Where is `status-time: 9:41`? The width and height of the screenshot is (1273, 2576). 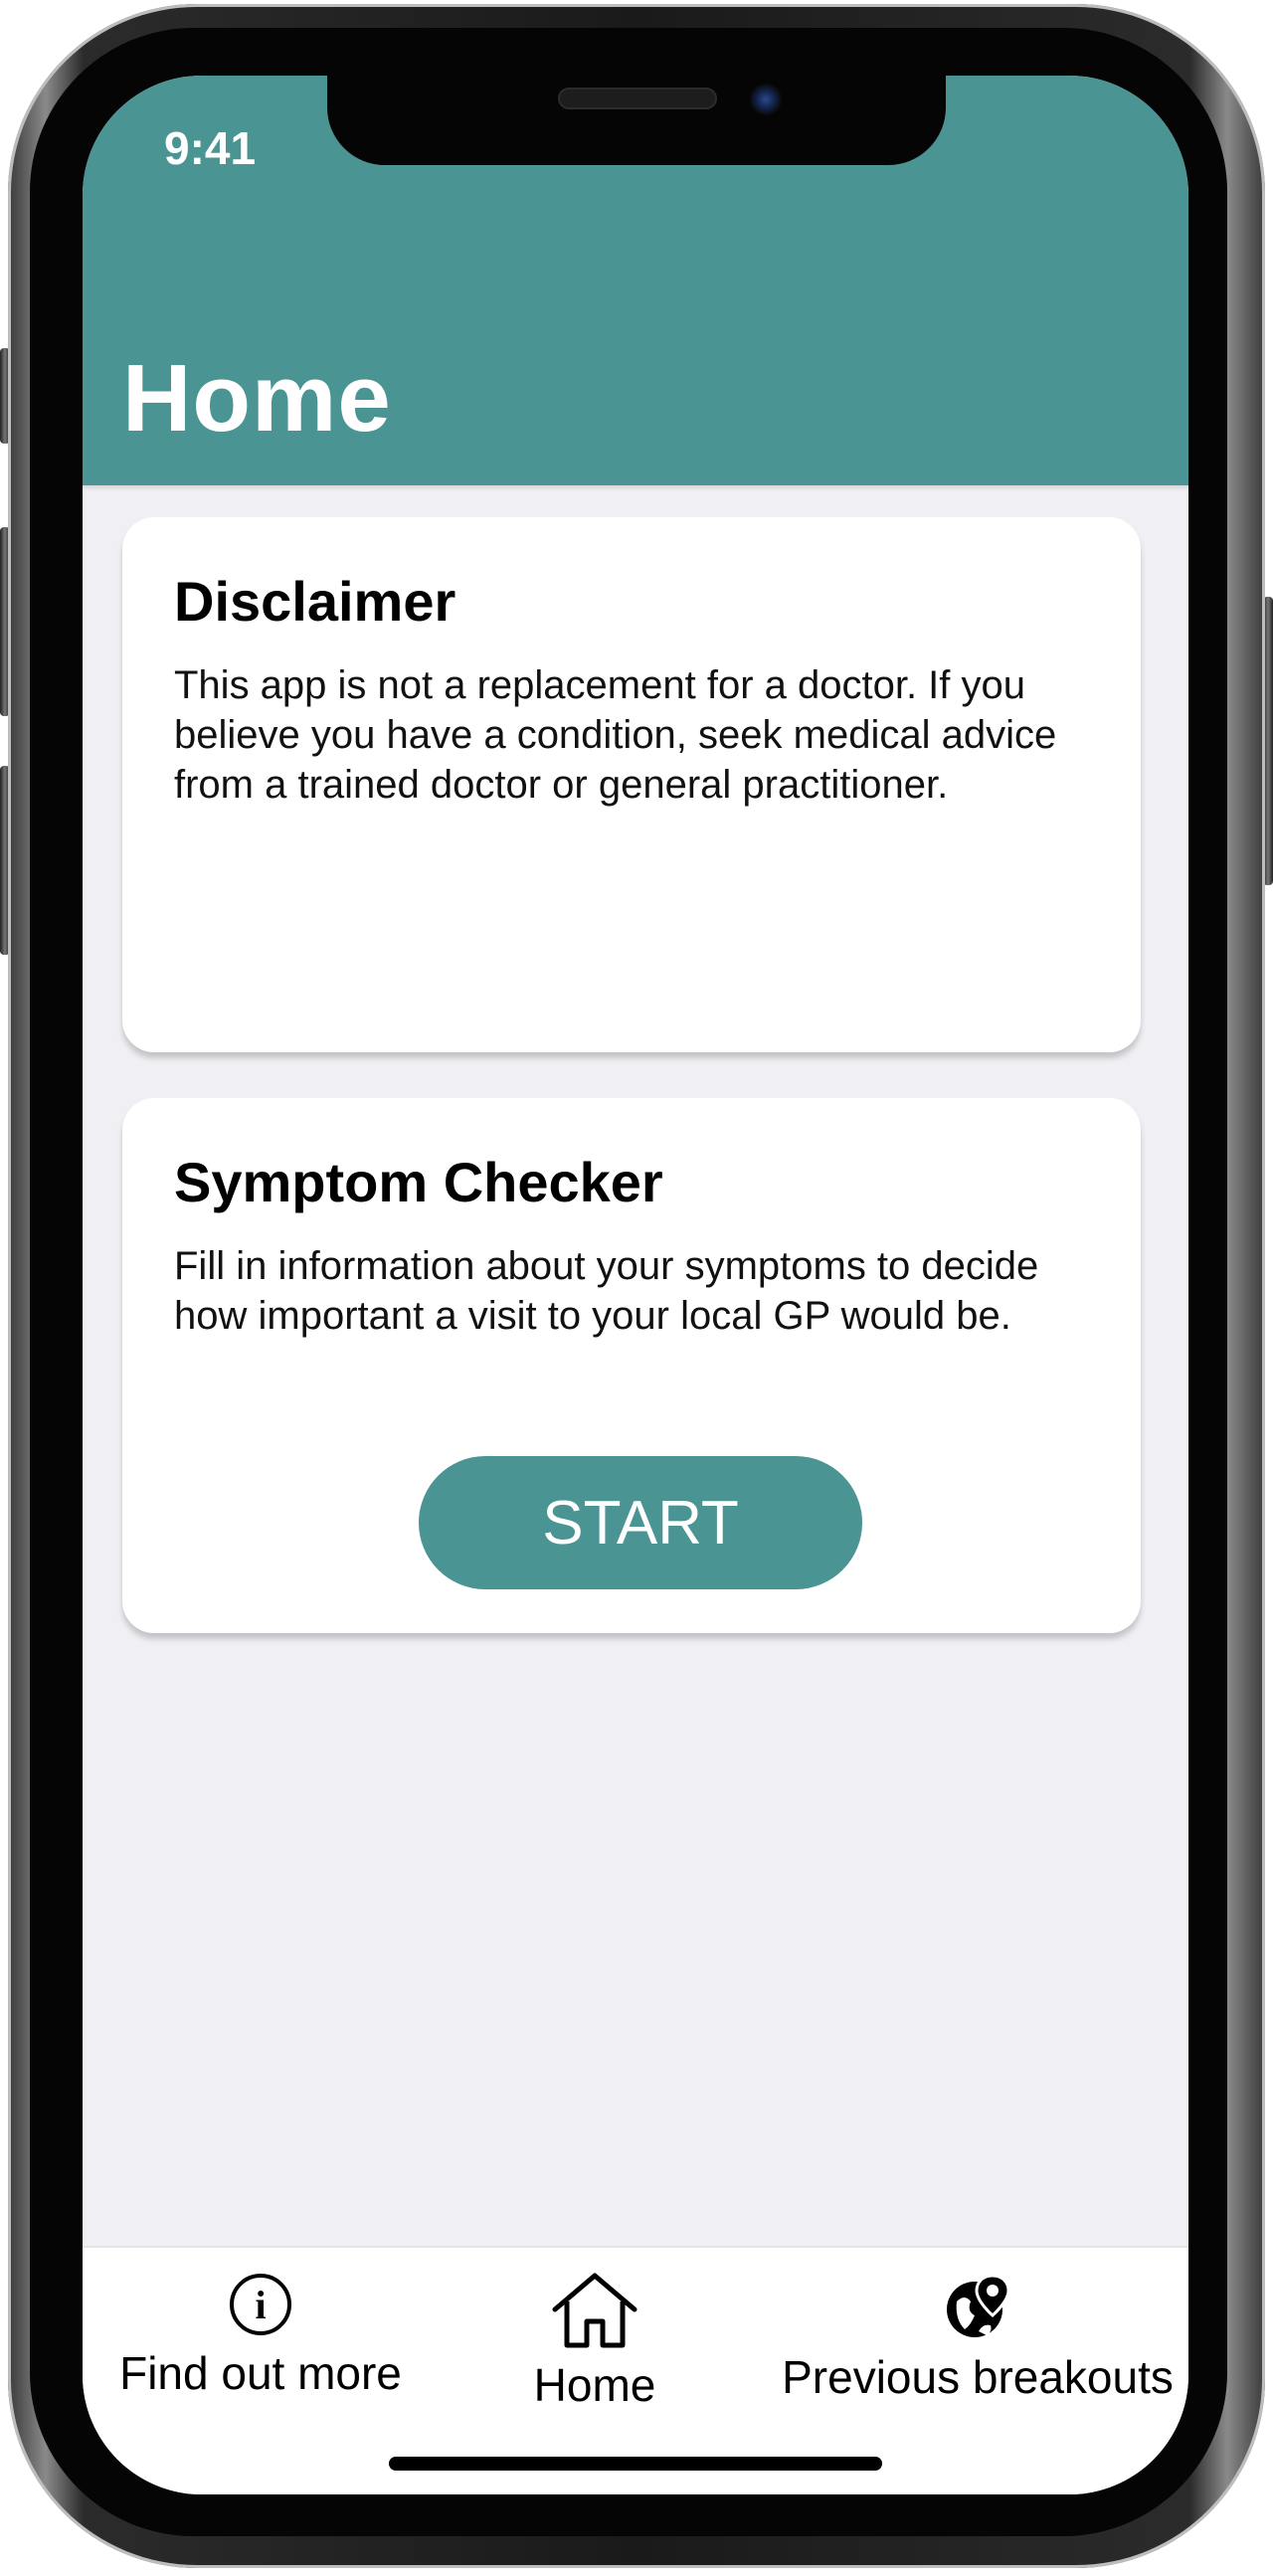
status-time: 9:41 is located at coordinates (210, 148).